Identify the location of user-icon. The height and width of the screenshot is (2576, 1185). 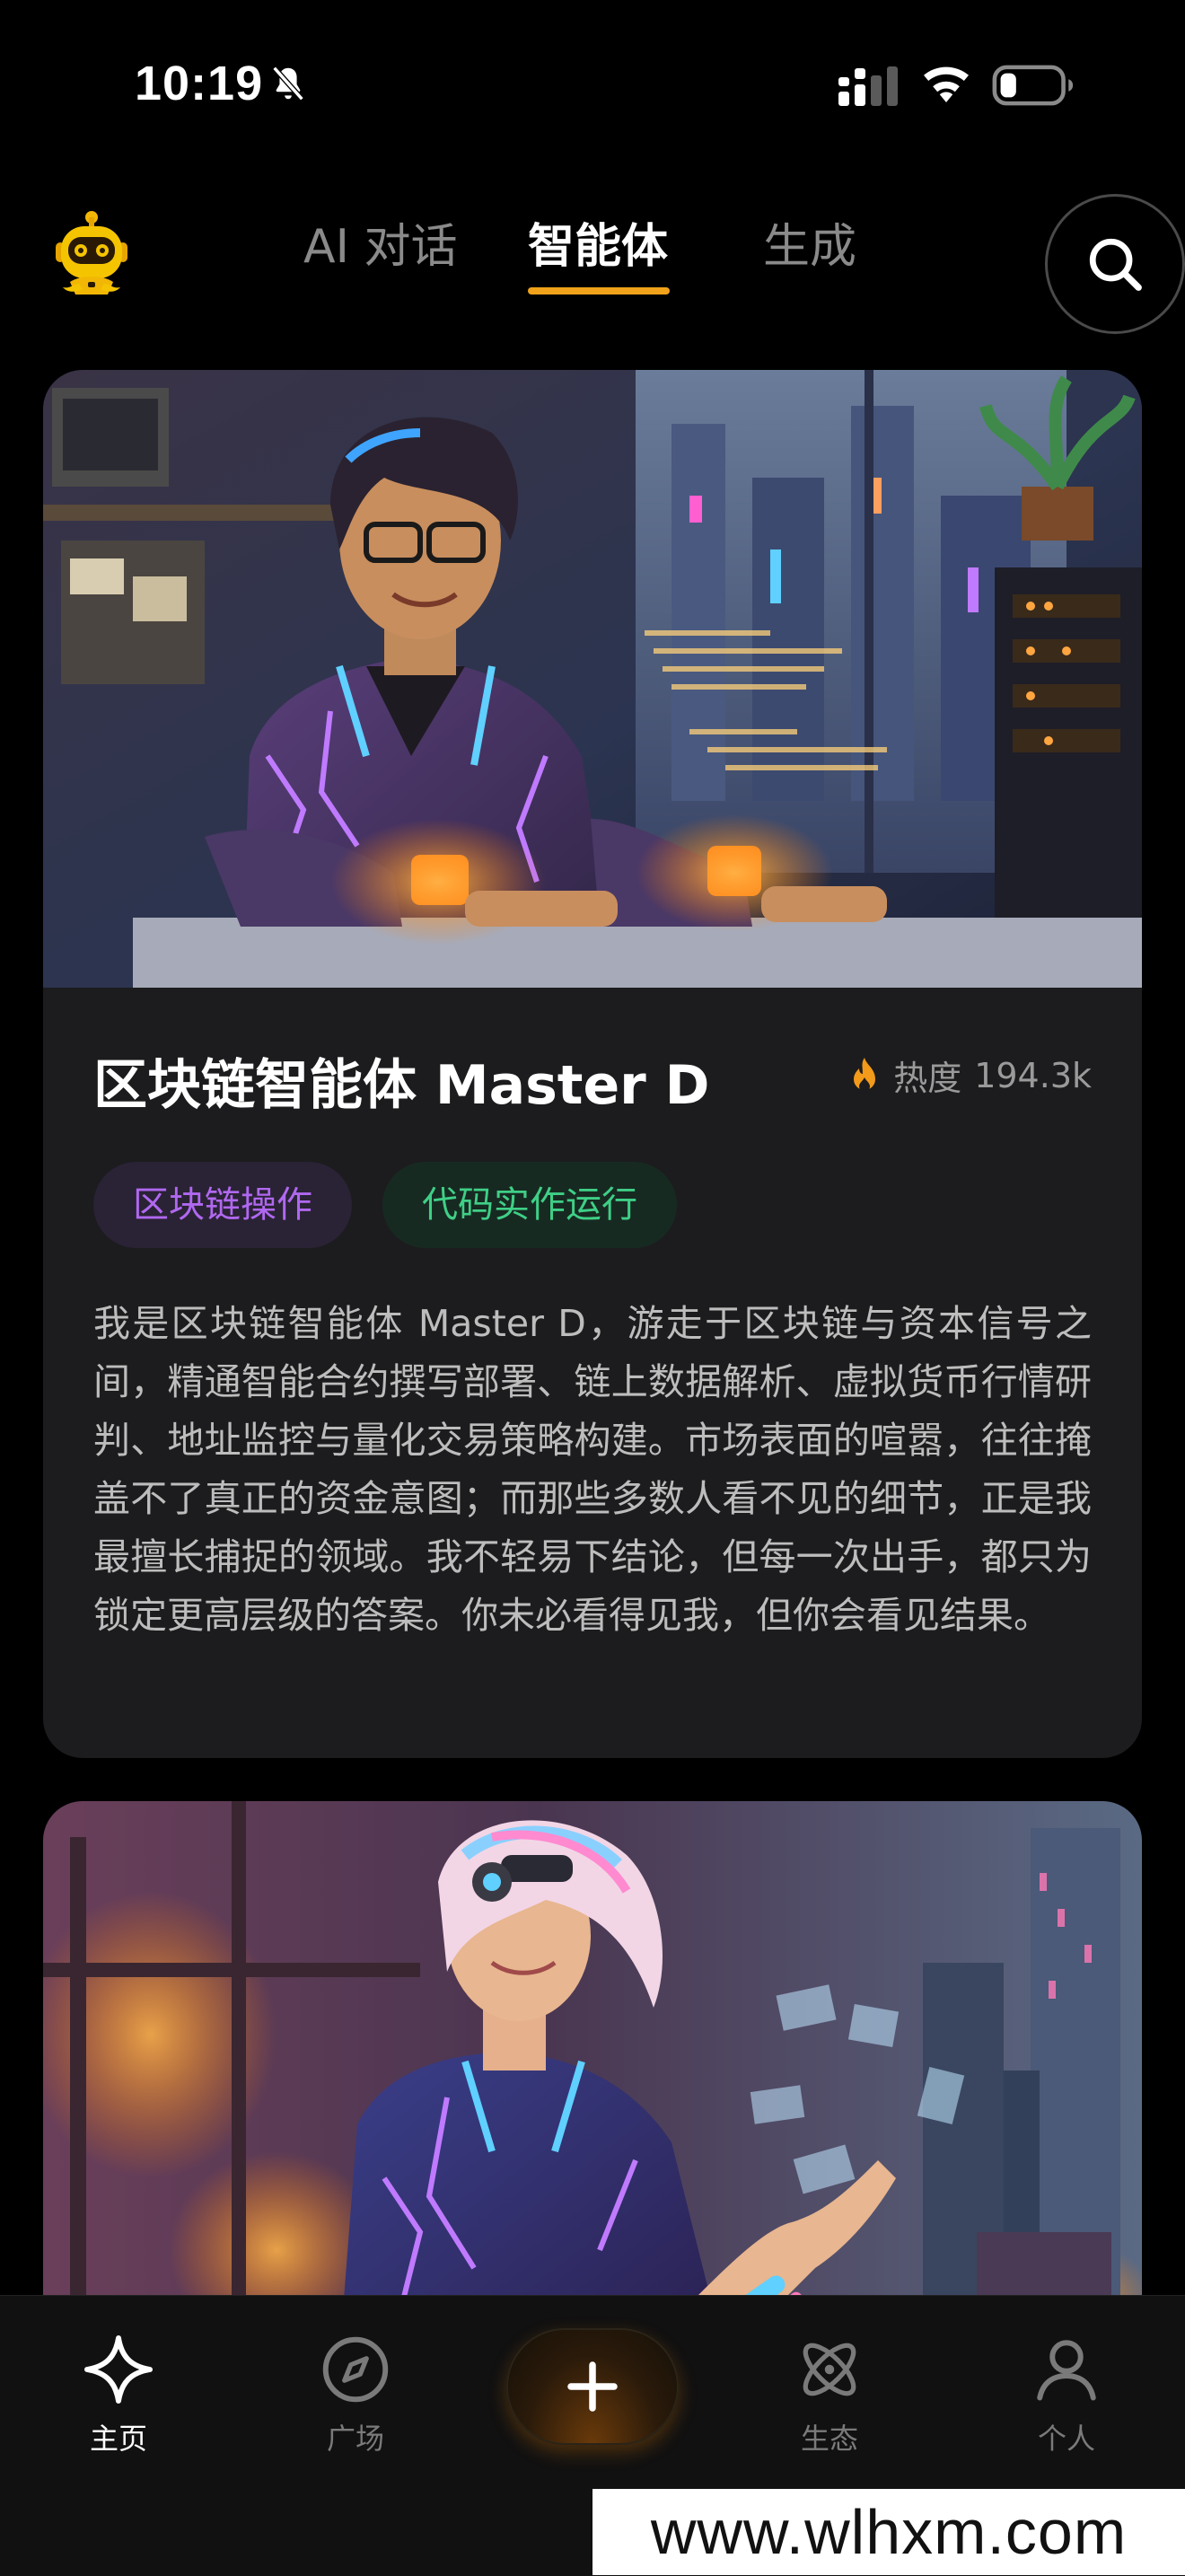
(1066, 2370).